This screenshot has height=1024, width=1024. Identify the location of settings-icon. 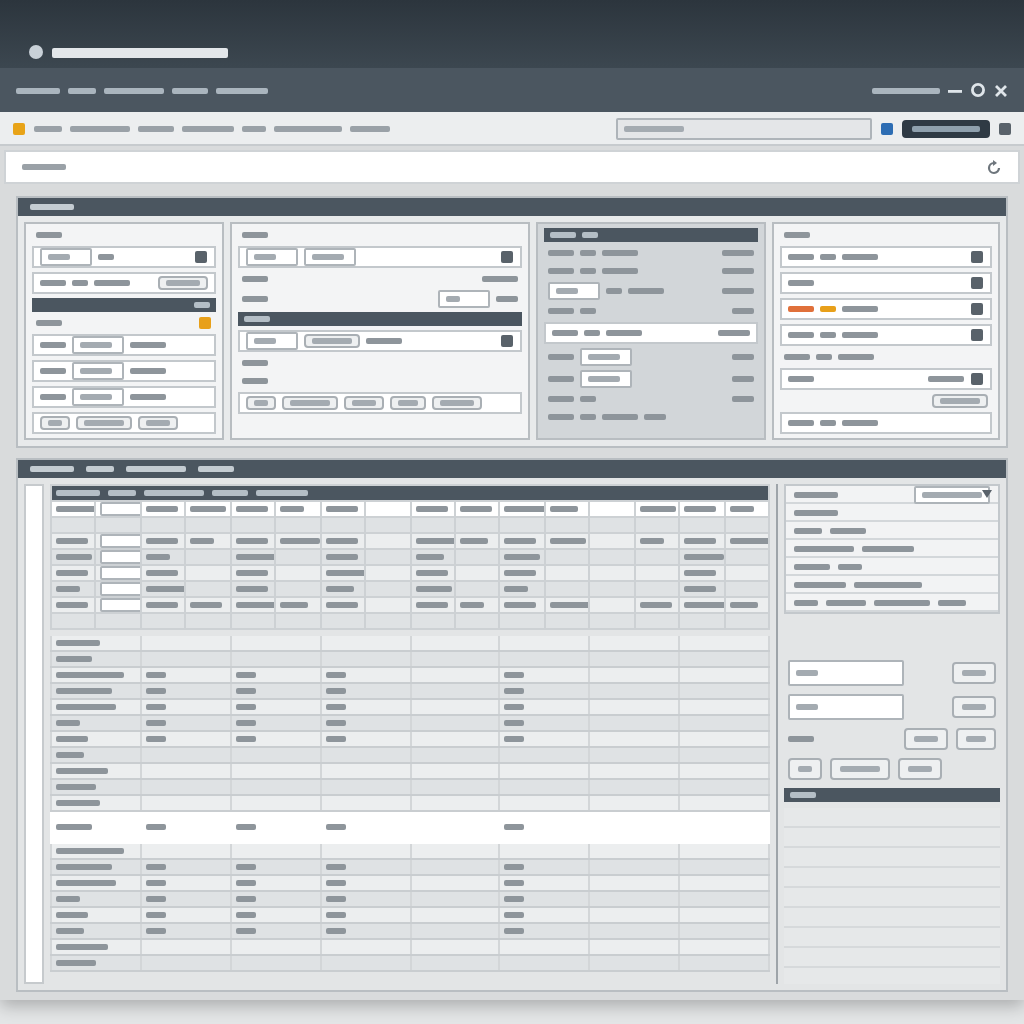
(978, 90).